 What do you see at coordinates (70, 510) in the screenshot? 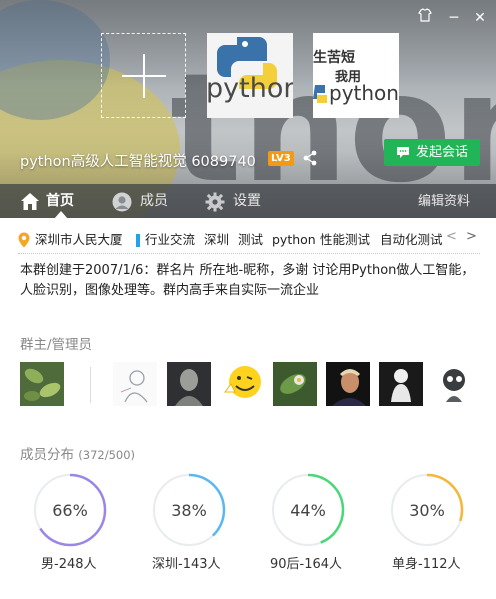
I see `stat-percent: 66%` at bounding box center [70, 510].